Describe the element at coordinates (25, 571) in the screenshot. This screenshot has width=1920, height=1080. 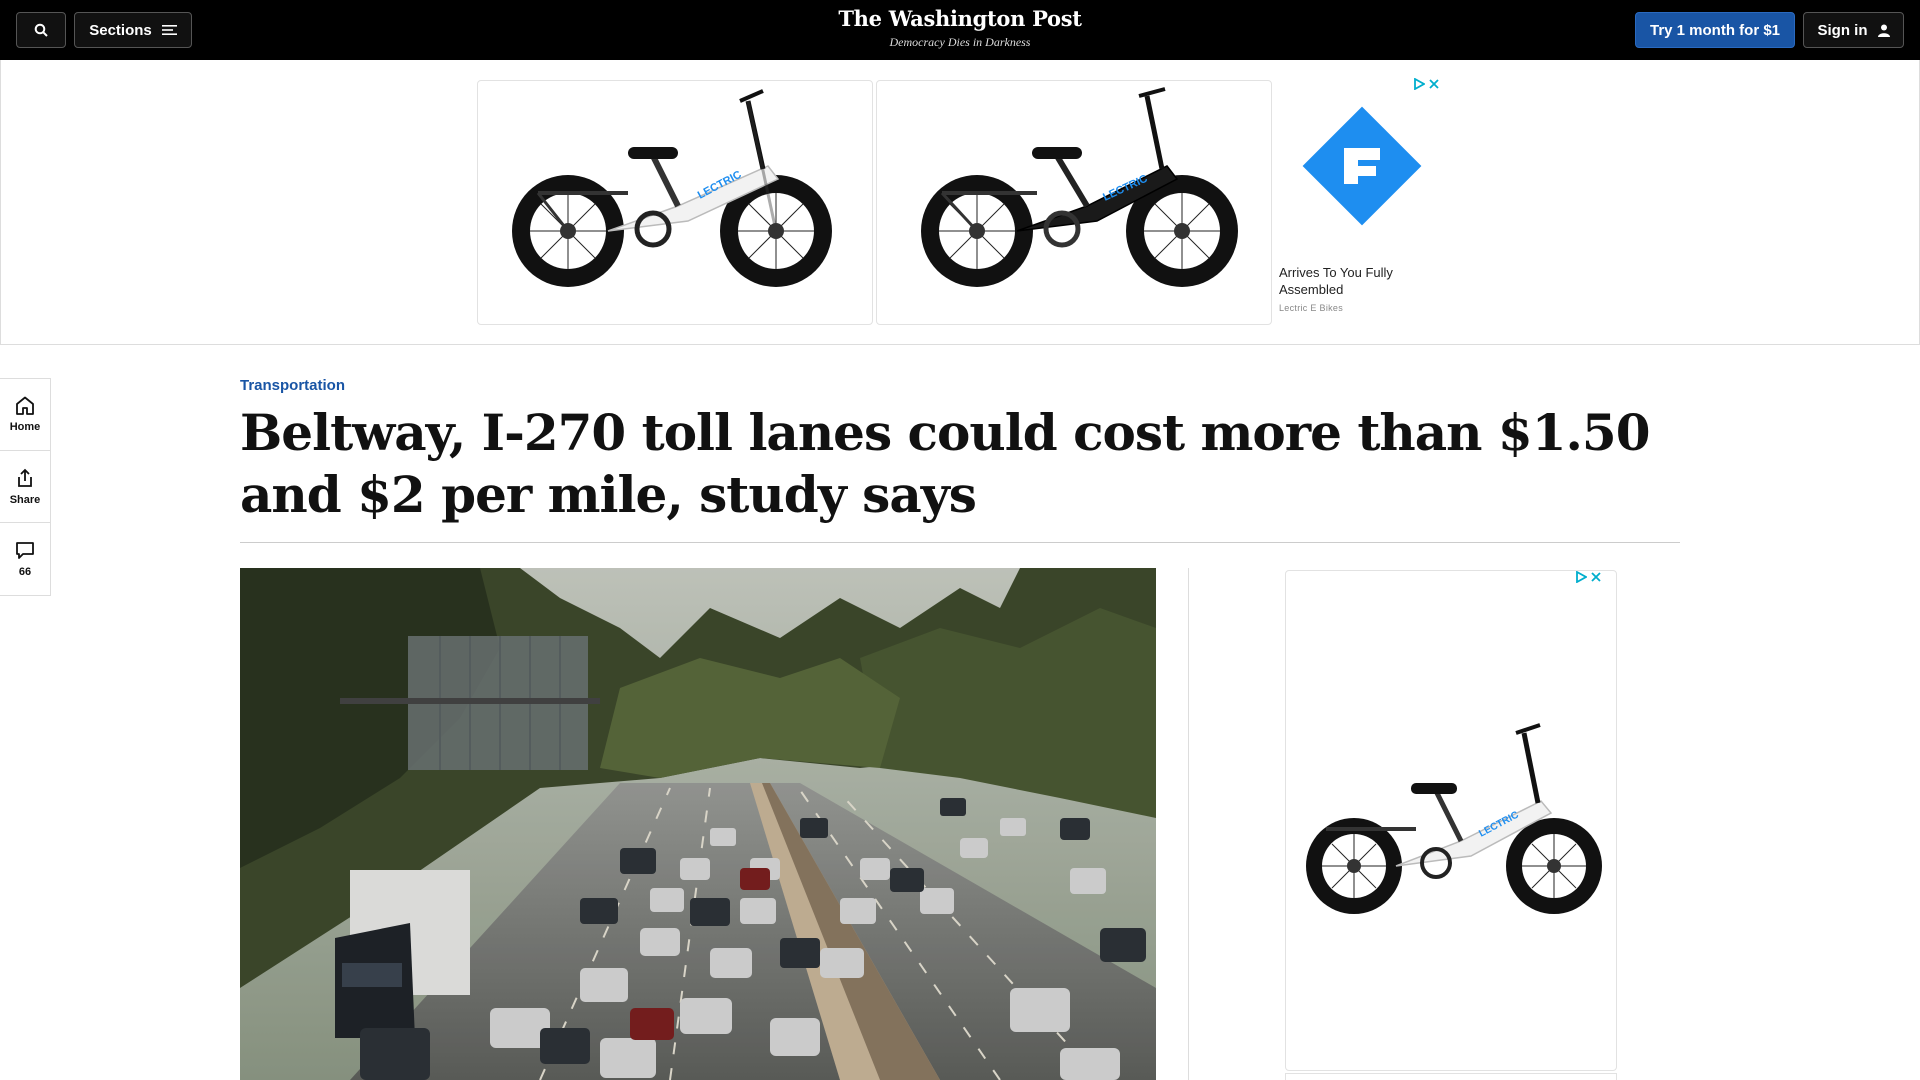
I see `comments-count: 66` at that location.